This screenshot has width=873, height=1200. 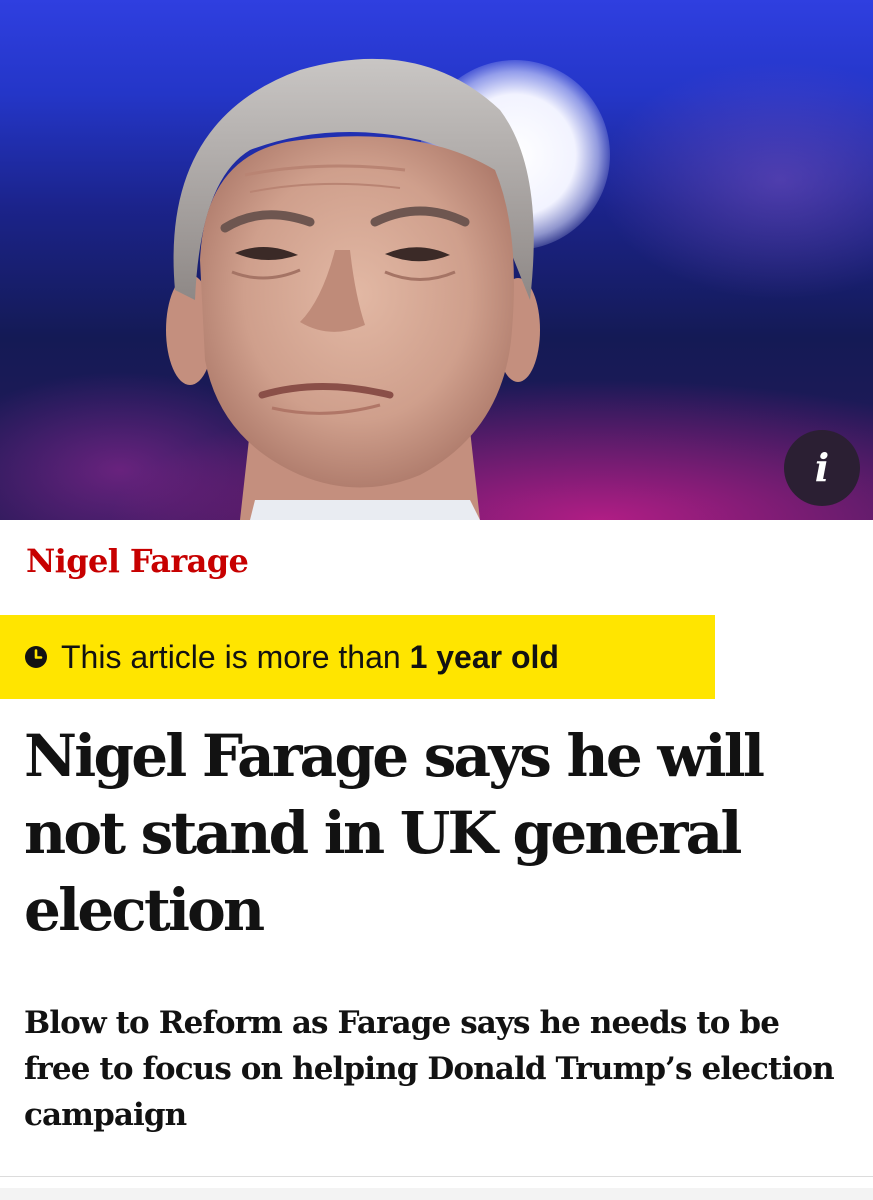 What do you see at coordinates (436, 1194) in the screenshot?
I see `divider-band` at bounding box center [436, 1194].